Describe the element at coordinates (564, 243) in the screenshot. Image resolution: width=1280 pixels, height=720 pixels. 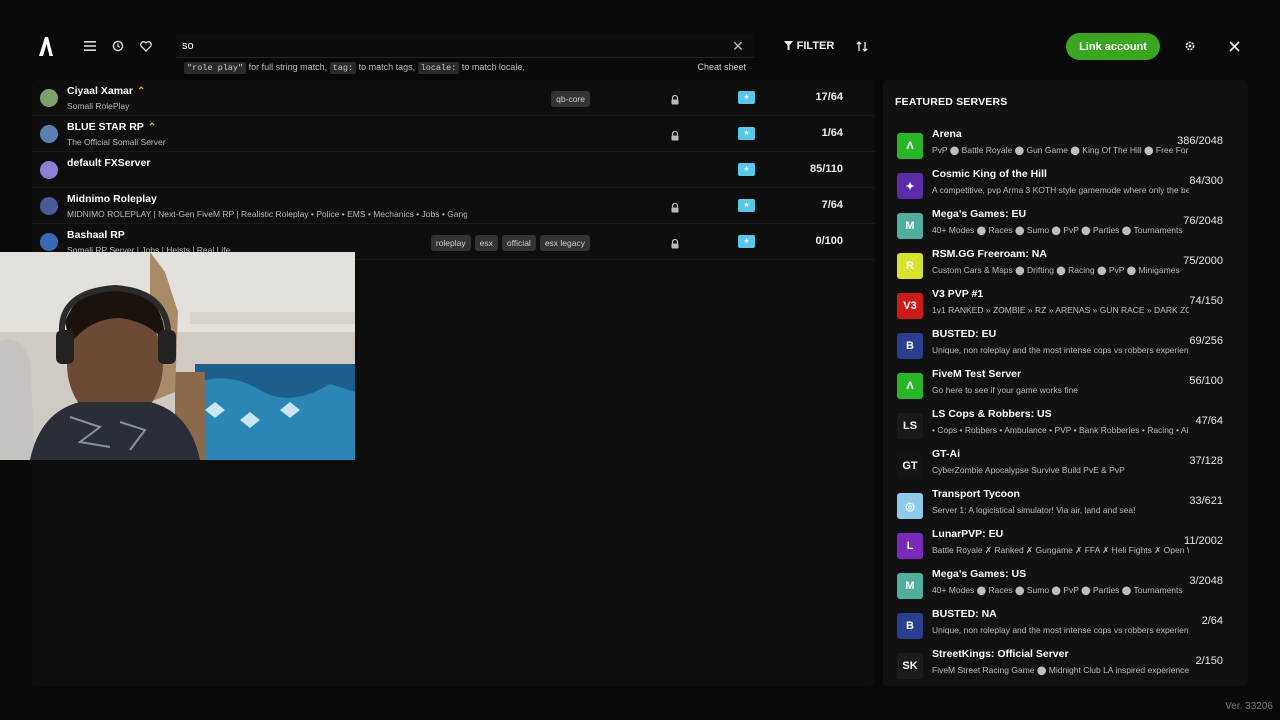
I see `server-tag: esx legacy` at that location.